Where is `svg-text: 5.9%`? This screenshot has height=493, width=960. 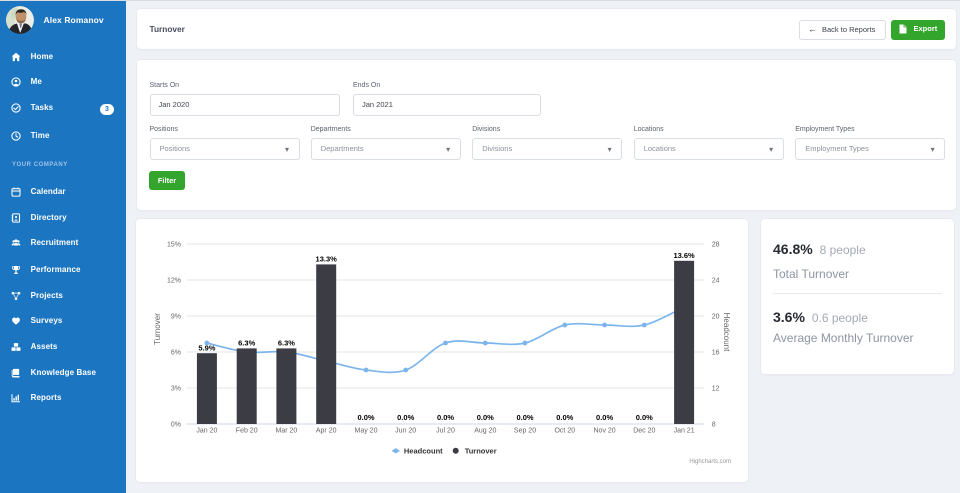 svg-text: 5.9% is located at coordinates (206, 347).